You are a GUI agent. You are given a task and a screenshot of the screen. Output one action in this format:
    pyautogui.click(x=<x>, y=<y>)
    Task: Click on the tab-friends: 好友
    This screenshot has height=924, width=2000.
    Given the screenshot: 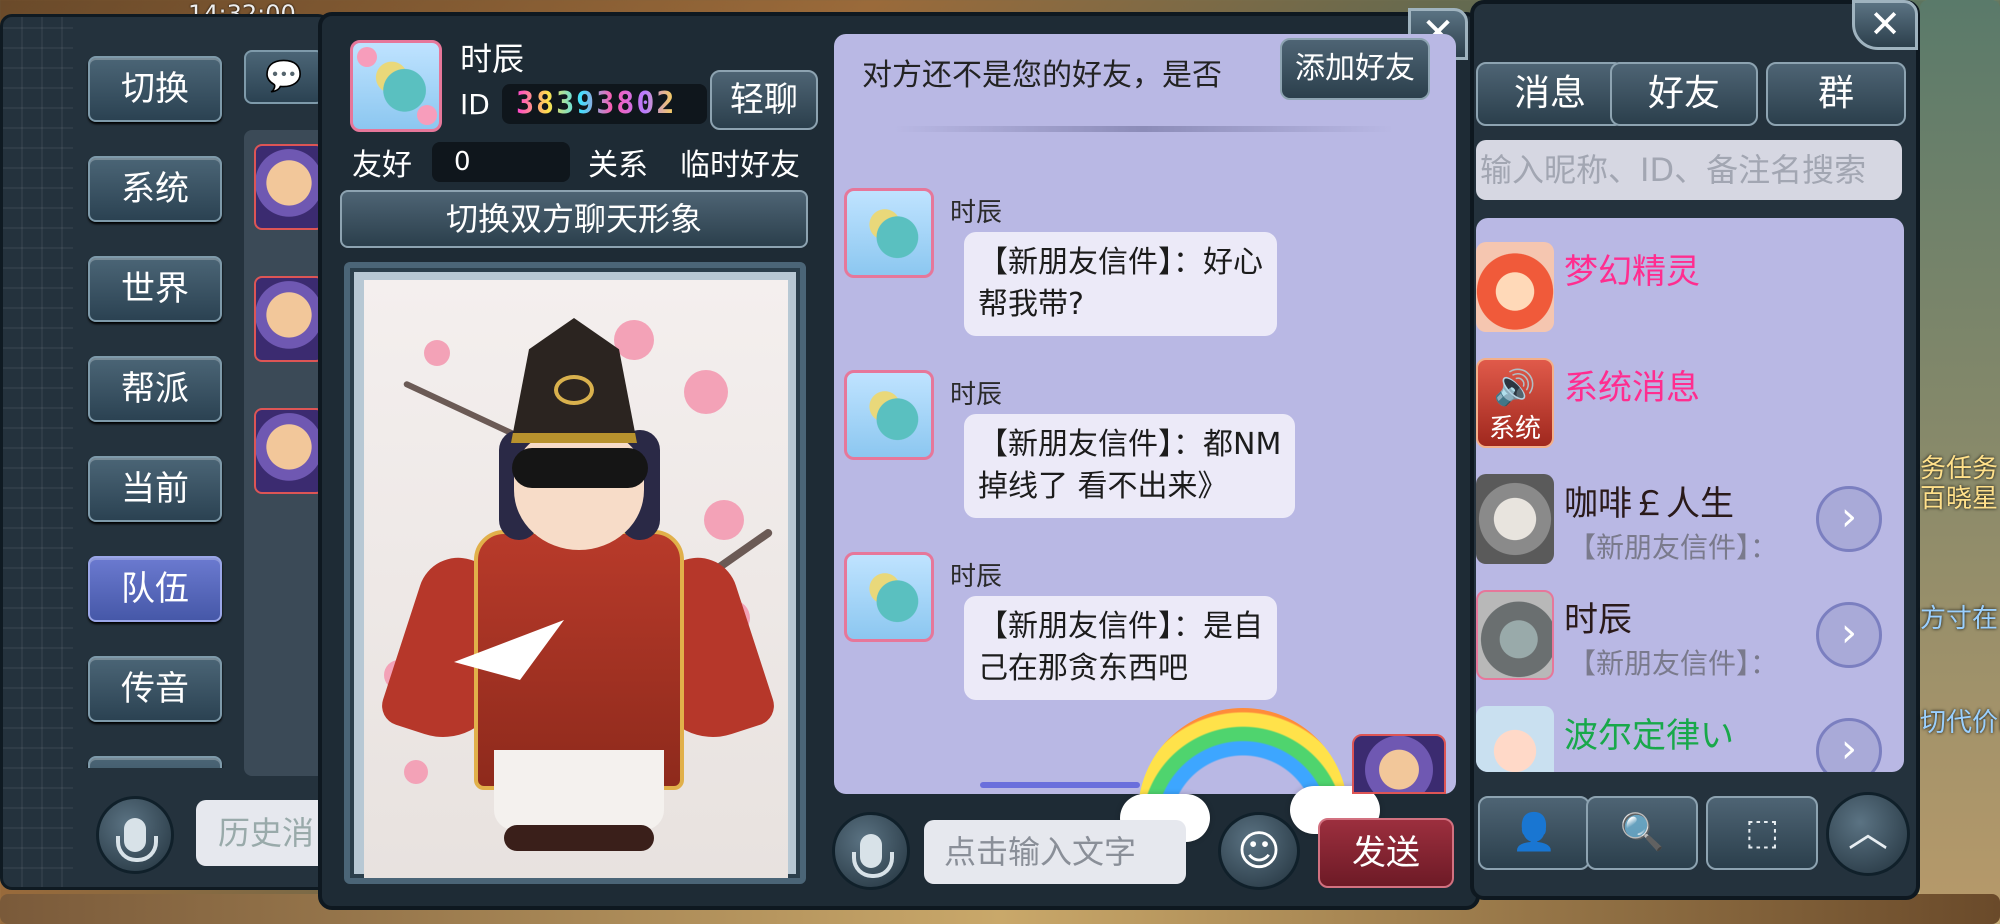 What is the action you would take?
    pyautogui.click(x=1684, y=94)
    